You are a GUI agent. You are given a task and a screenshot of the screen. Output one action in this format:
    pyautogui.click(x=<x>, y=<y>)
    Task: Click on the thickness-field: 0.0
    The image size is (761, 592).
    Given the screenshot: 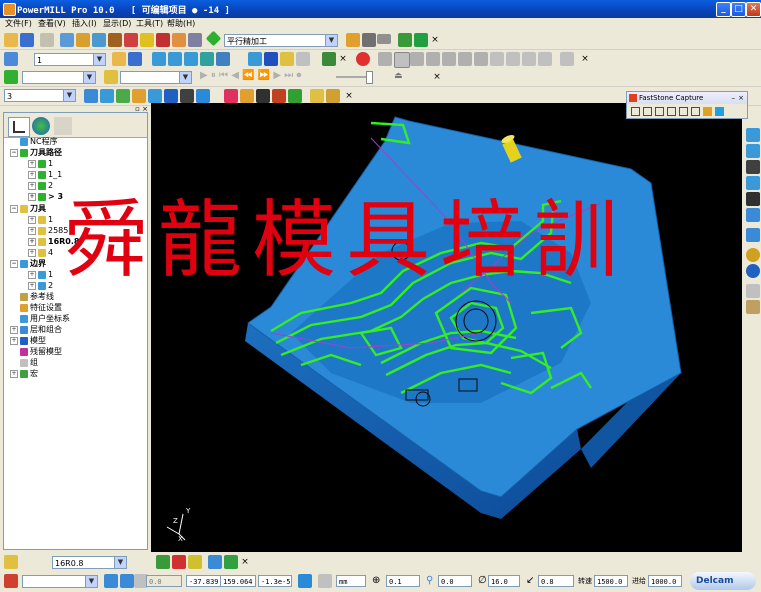 What is the action you would take?
    pyautogui.click(x=455, y=581)
    